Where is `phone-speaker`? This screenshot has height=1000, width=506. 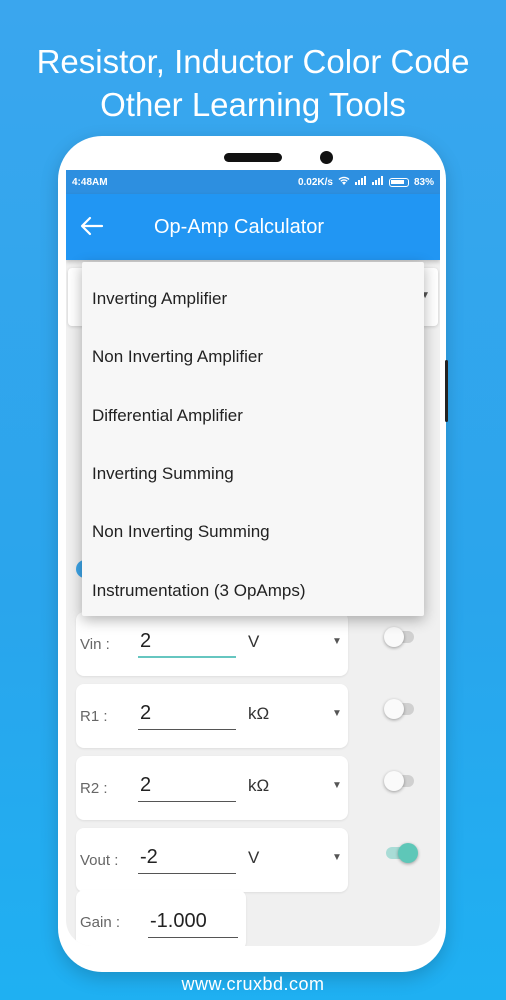
phone-speaker is located at coordinates (253, 157).